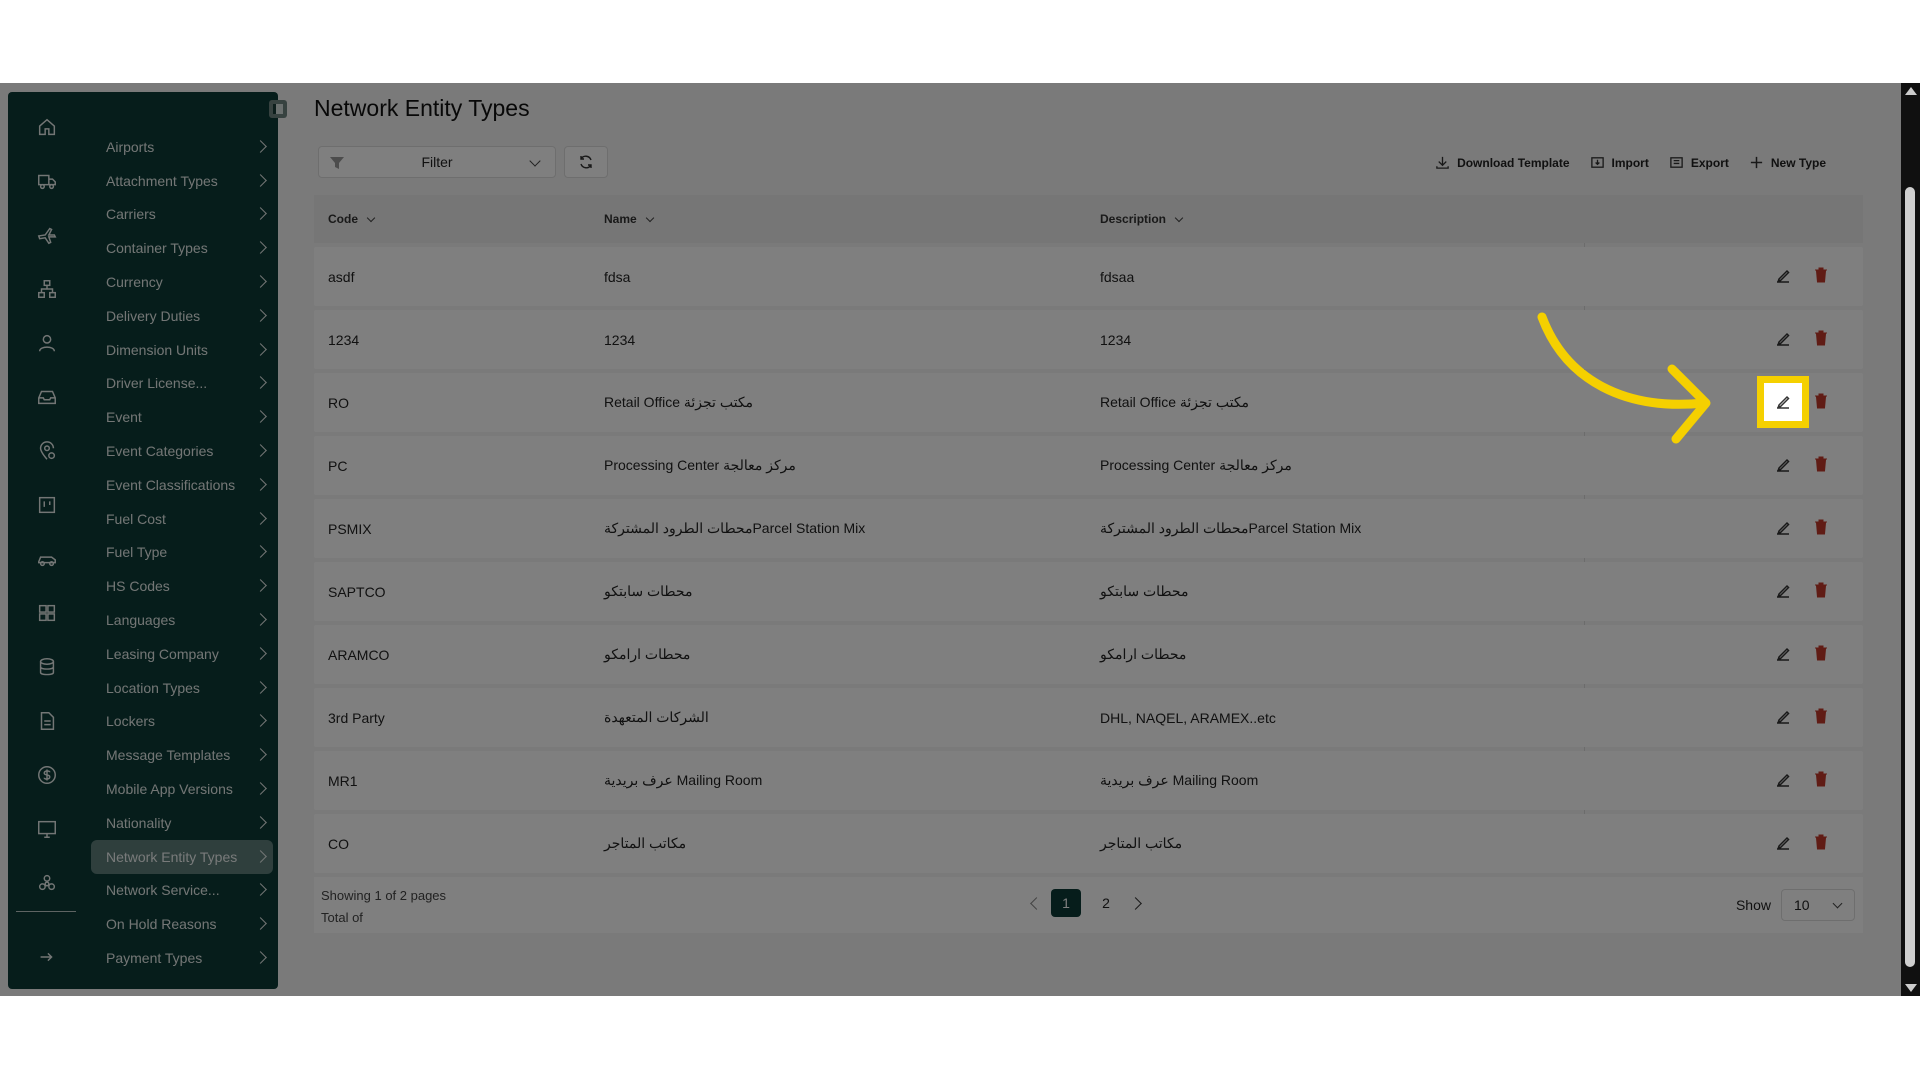  I want to click on sidebar-item-dimension-units: Dimension Units, so click(182, 350).